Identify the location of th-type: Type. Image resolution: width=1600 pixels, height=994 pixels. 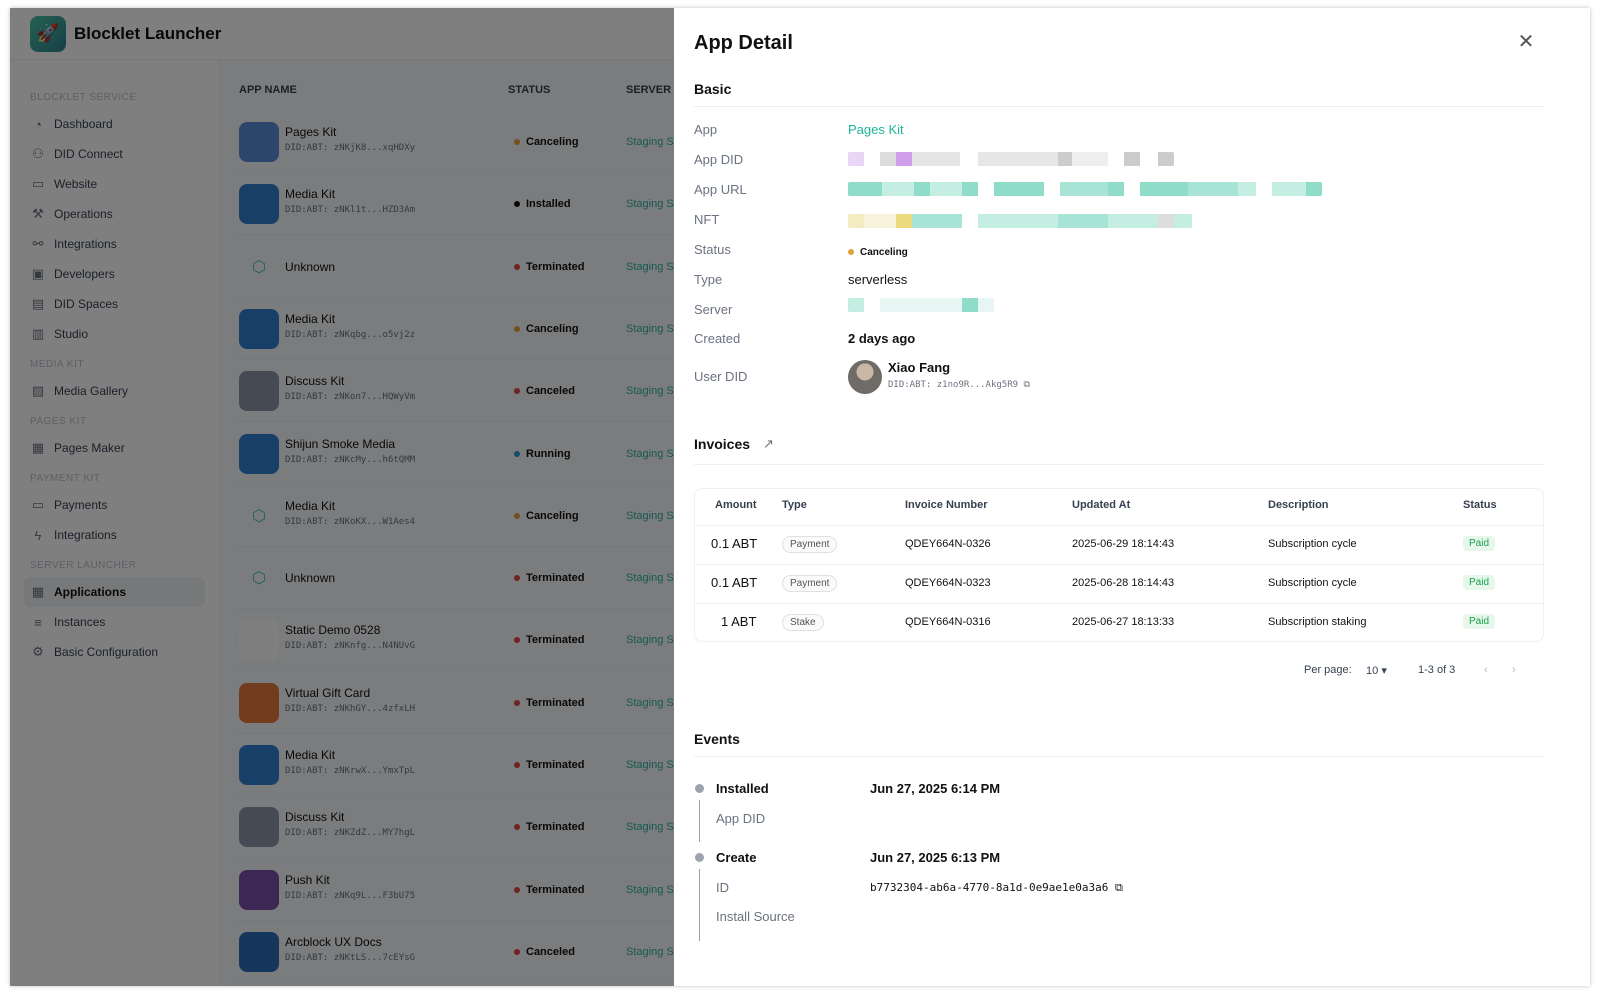
(794, 505).